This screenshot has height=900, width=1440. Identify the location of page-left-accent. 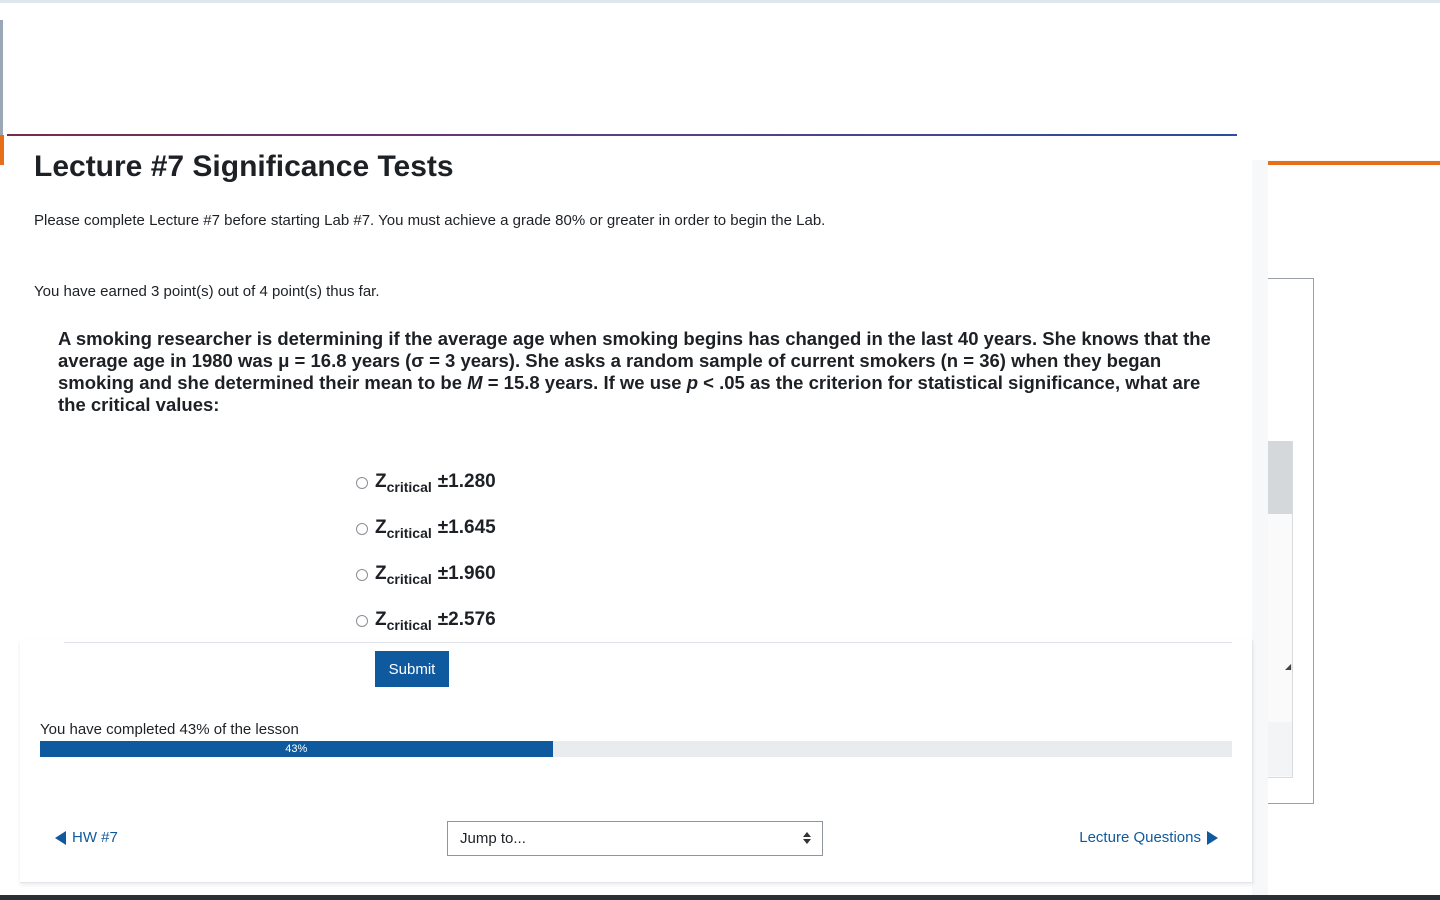
(2, 150).